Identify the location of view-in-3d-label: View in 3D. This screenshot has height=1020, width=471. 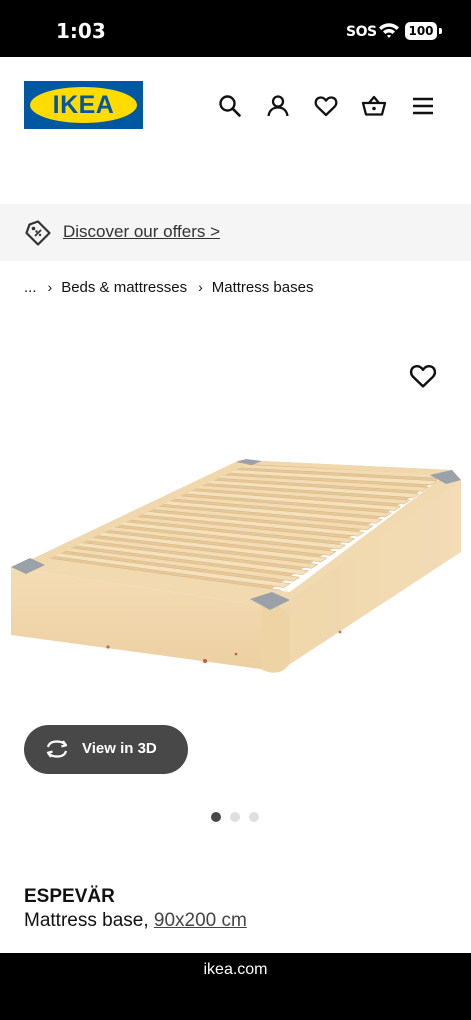
(119, 748).